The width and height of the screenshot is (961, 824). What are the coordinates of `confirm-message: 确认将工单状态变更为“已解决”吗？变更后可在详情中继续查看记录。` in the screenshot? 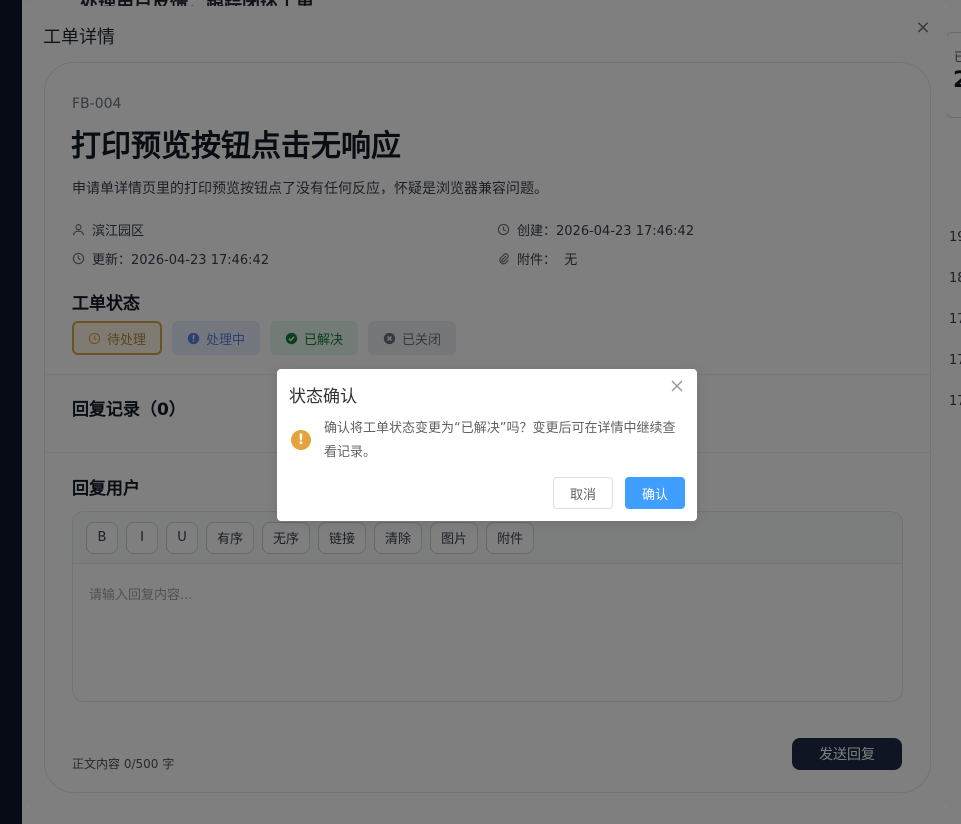 It's located at (500, 440).